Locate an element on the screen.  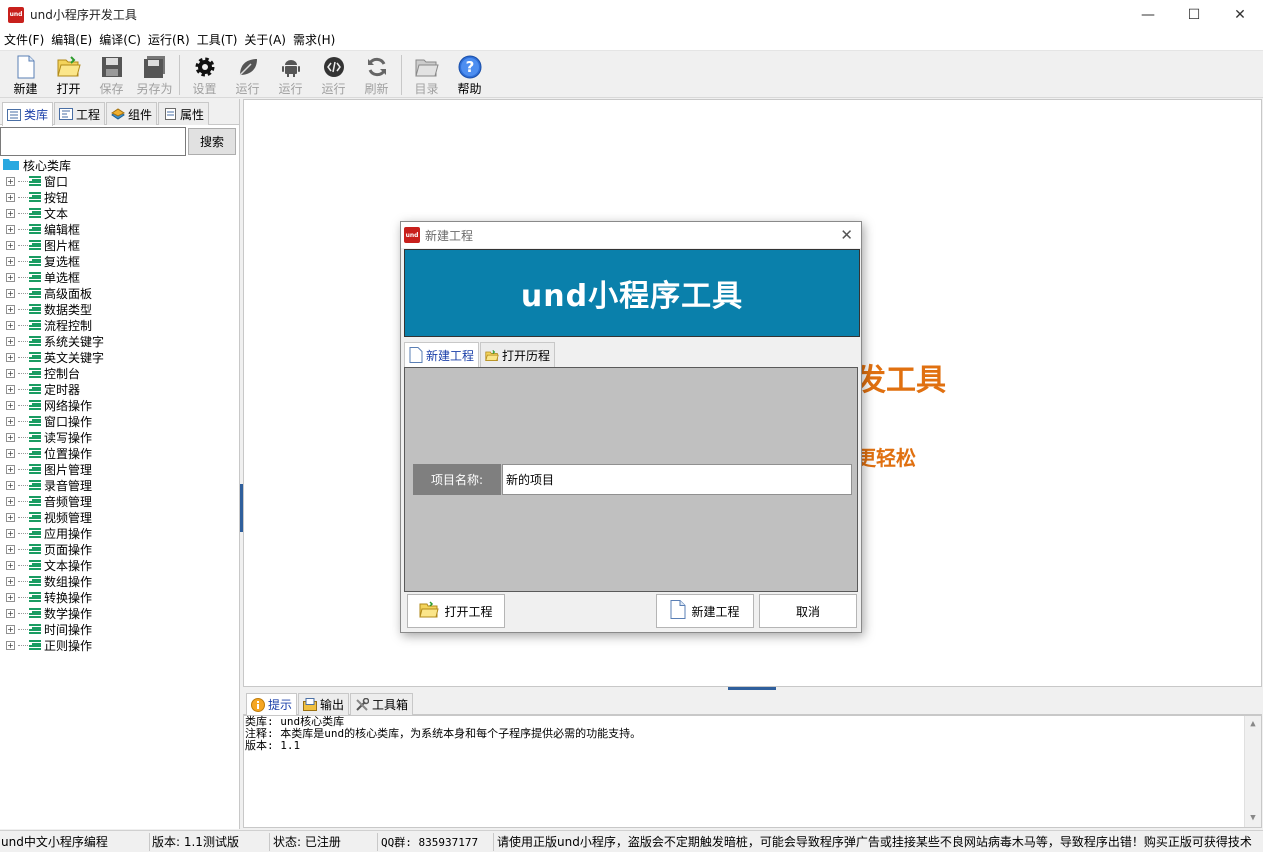
save-as-button: 另存为 is located at coordinates (154, 74).